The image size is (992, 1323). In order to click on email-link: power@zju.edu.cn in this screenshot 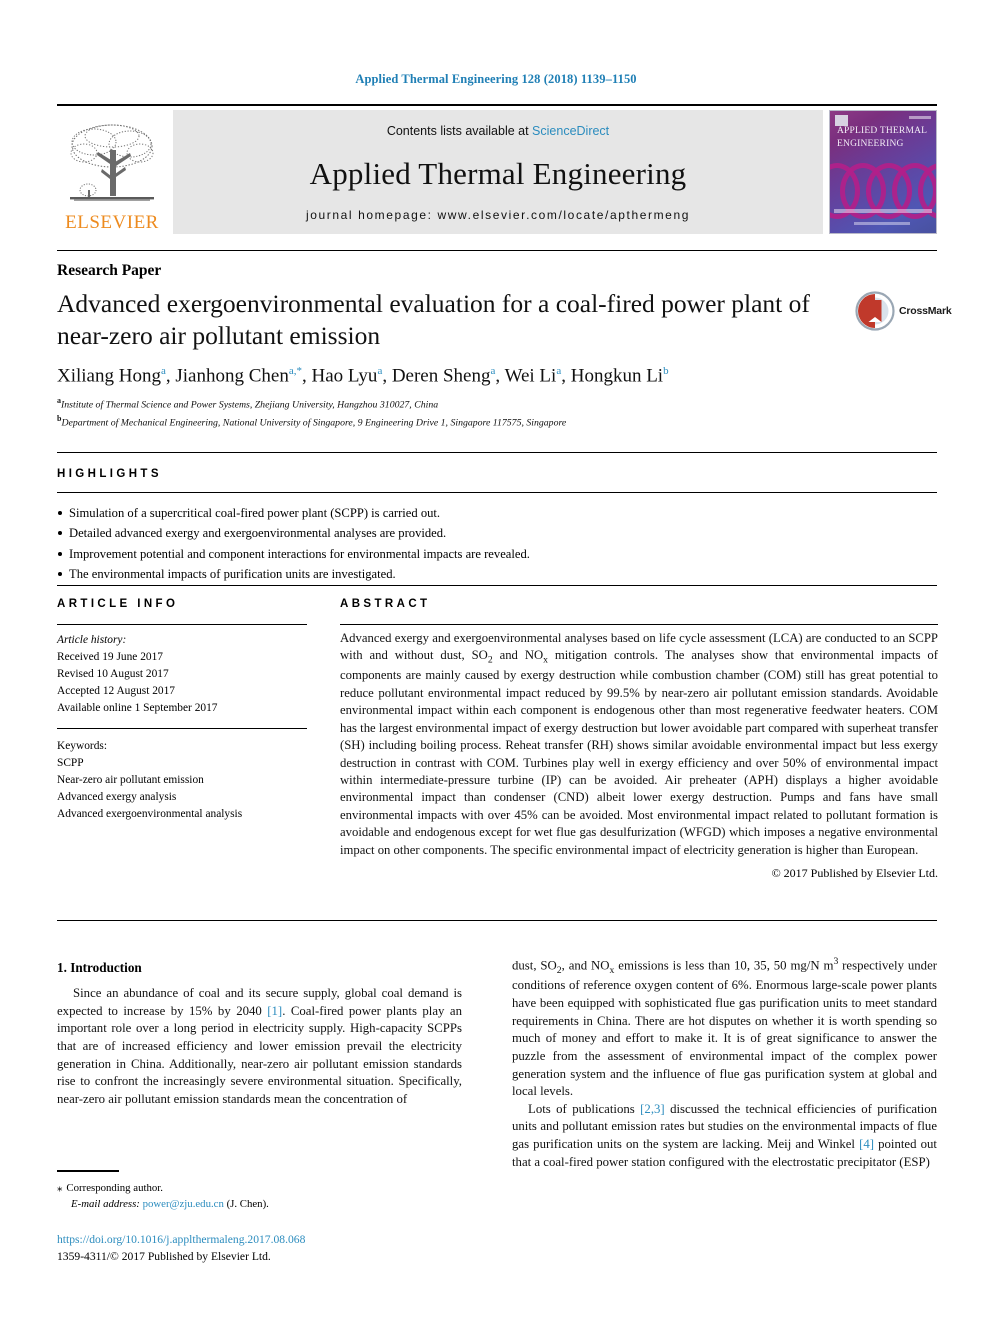, I will do `click(183, 1204)`.